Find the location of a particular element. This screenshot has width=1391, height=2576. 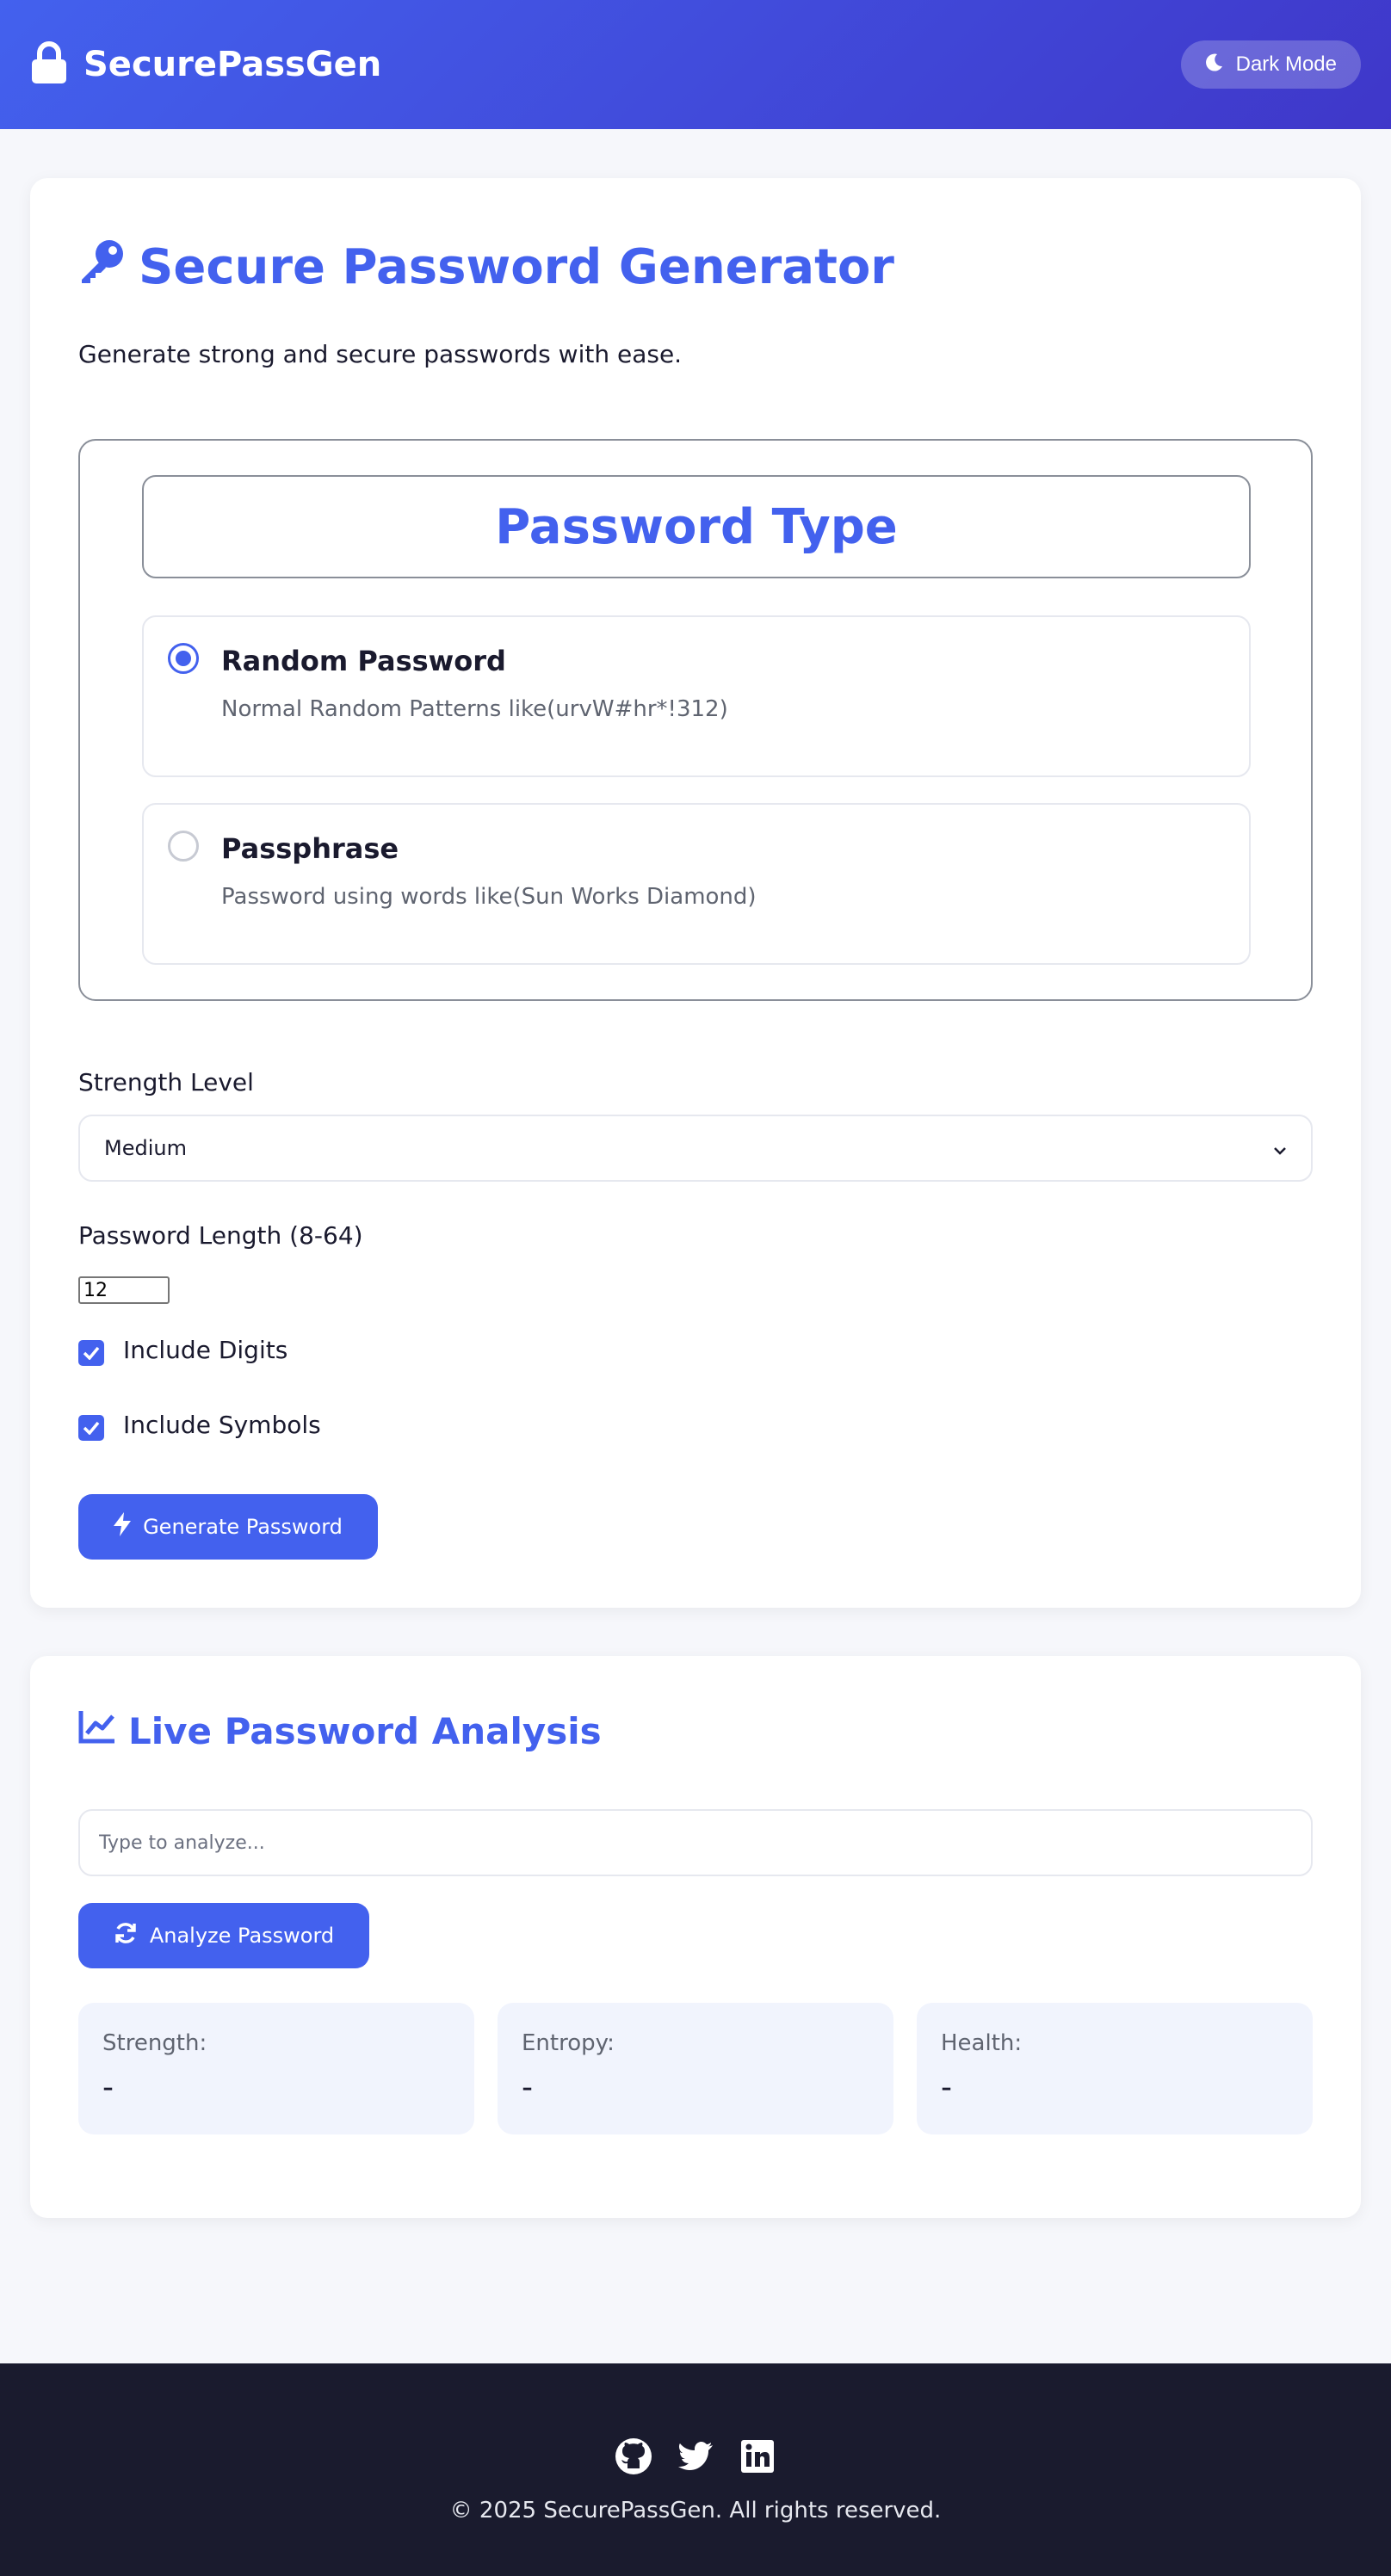

dark-mode-label: Dark Mode is located at coordinates (1286, 64).